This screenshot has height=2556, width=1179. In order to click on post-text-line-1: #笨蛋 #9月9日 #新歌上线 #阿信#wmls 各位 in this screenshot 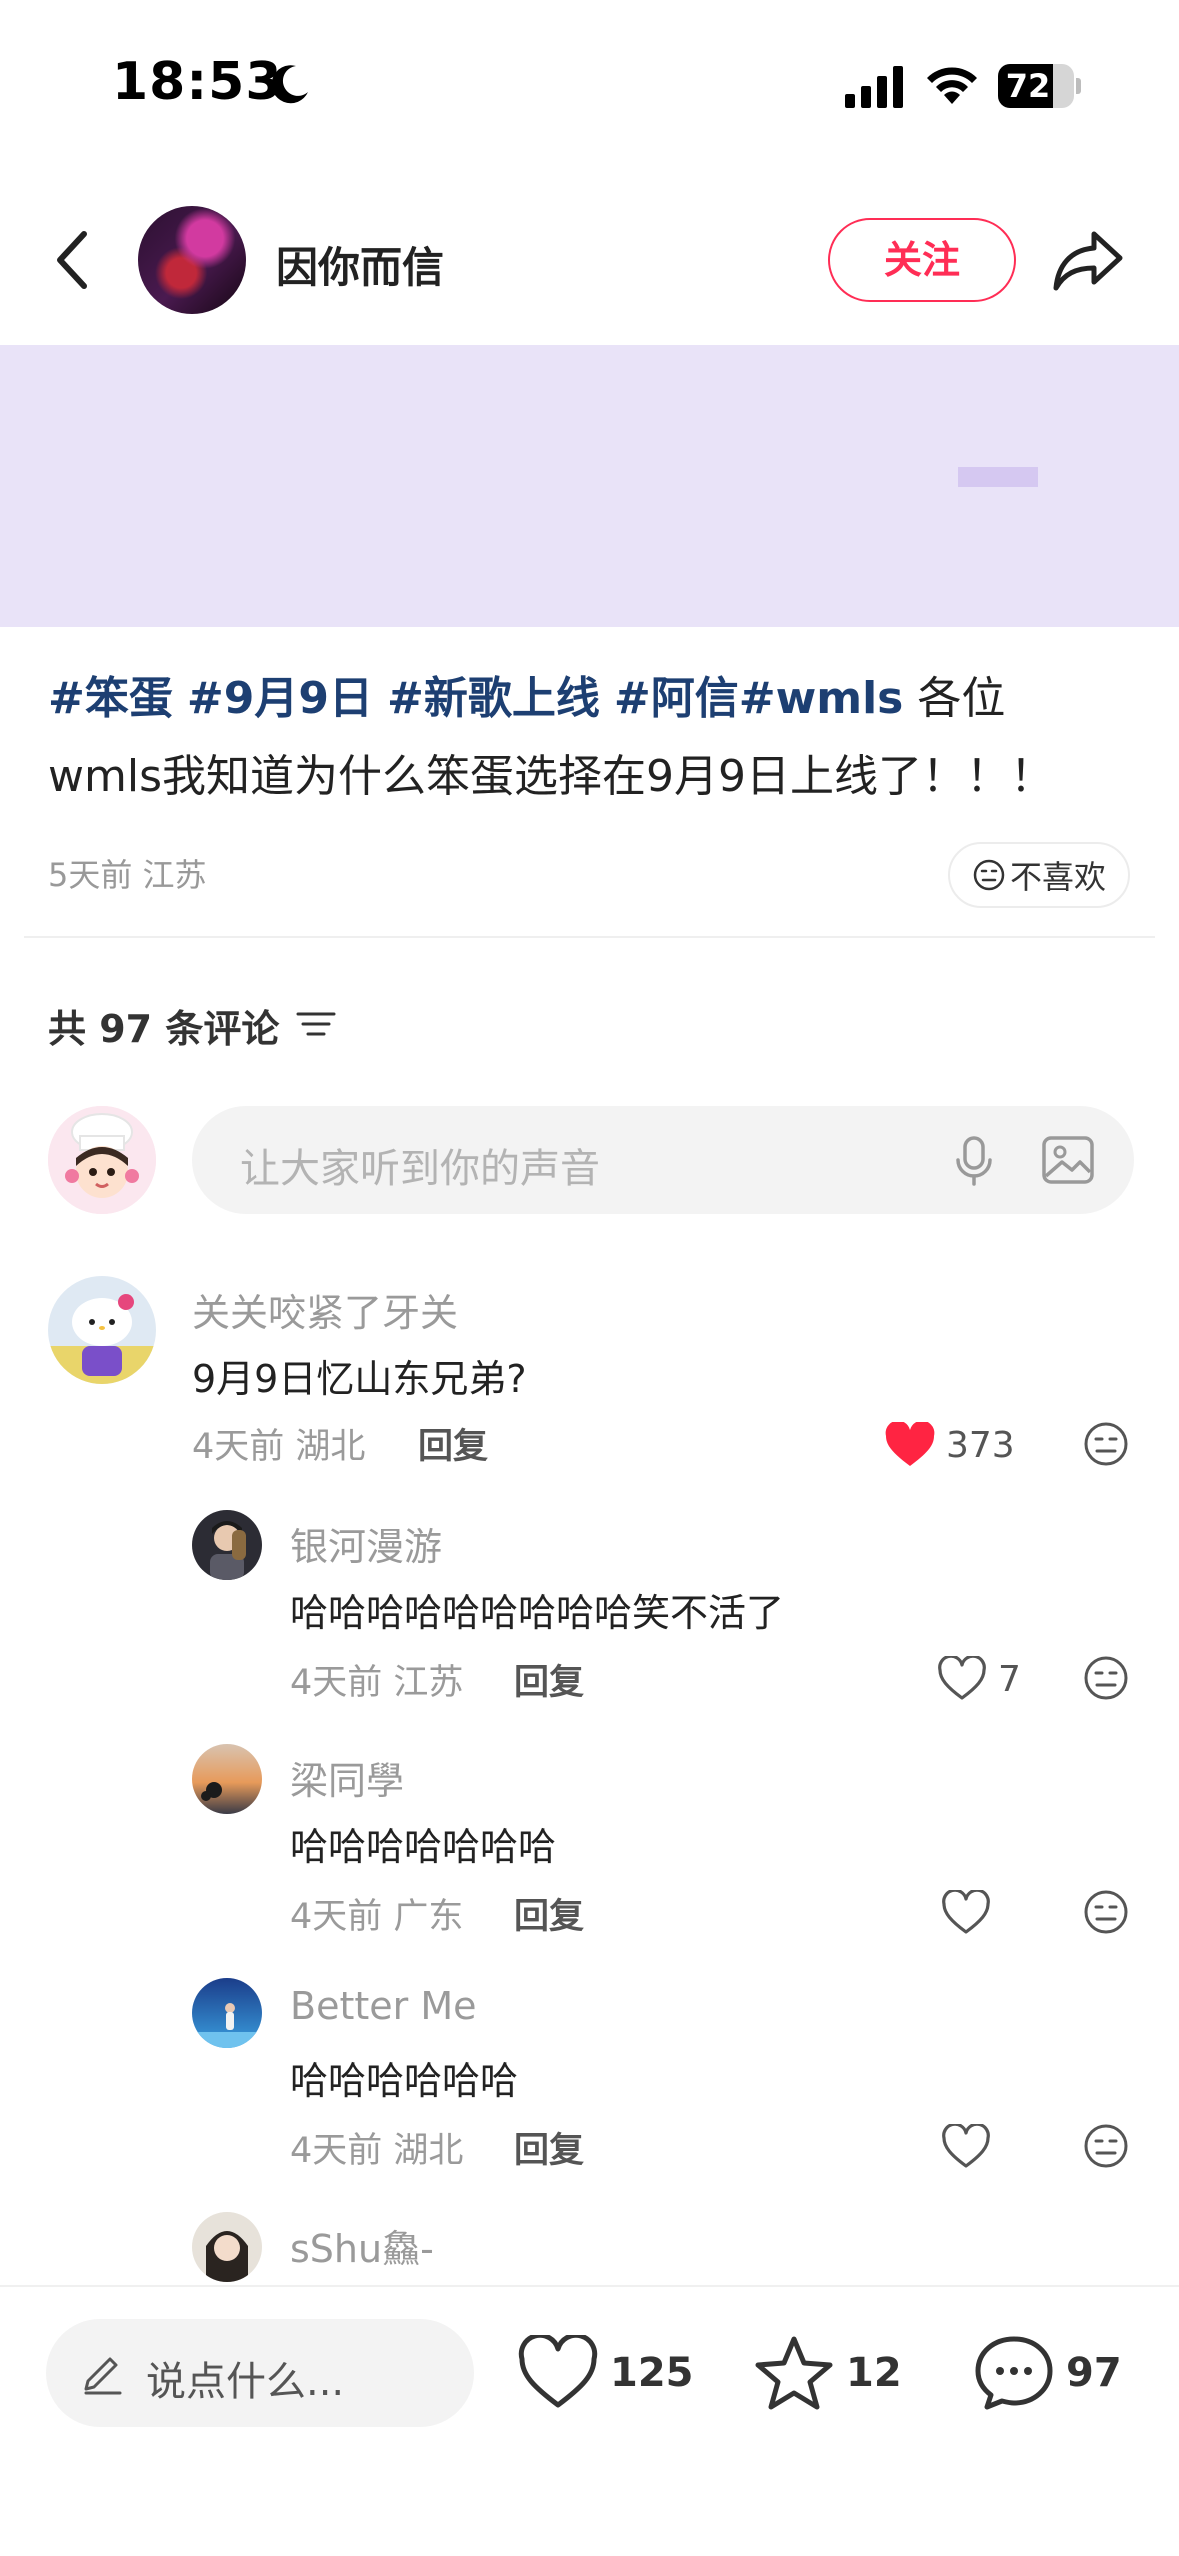, I will do `click(593, 699)`.